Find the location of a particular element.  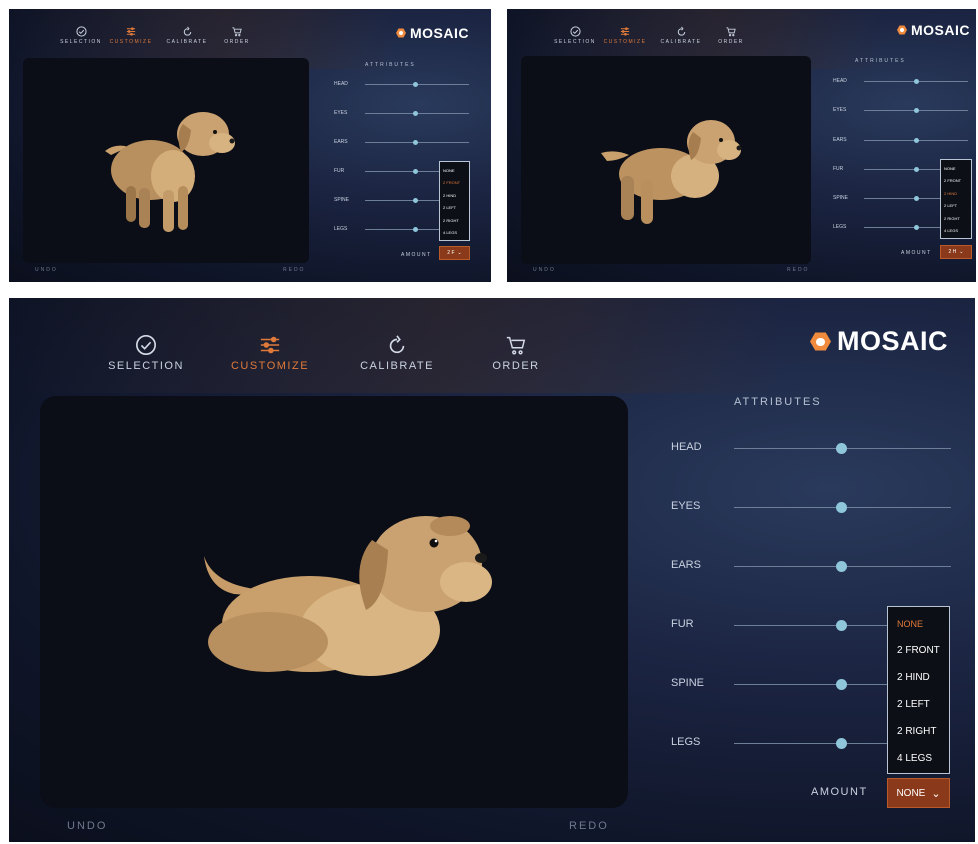

nav-label: SELECTION is located at coordinates (575, 42).